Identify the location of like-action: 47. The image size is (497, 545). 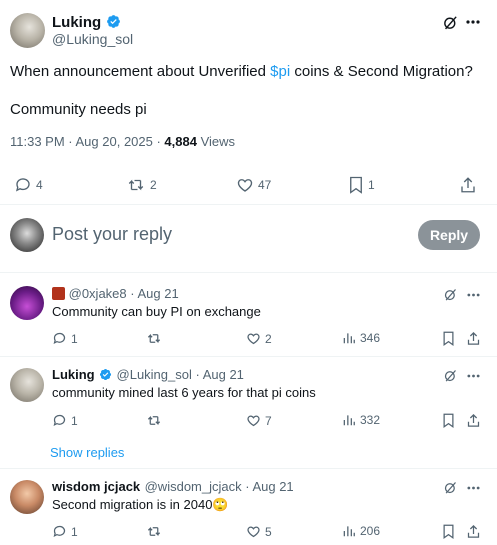
(253, 185).